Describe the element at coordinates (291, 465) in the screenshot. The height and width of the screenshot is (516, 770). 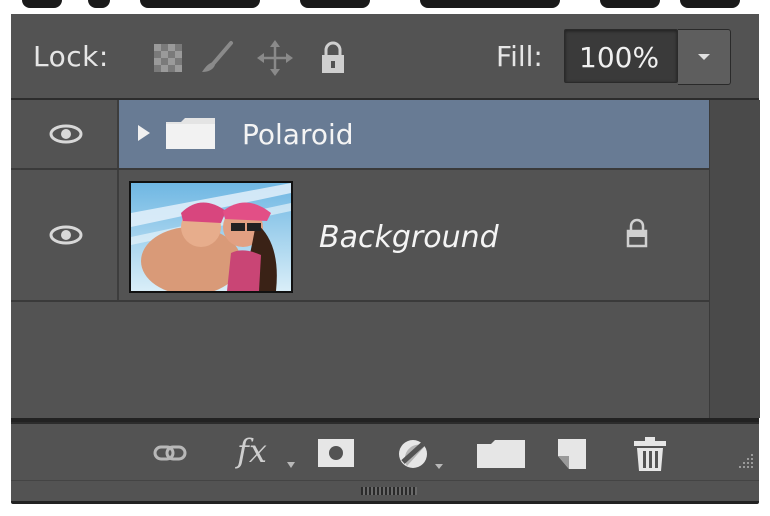
I see `fx-menu-indicator-icon` at that location.